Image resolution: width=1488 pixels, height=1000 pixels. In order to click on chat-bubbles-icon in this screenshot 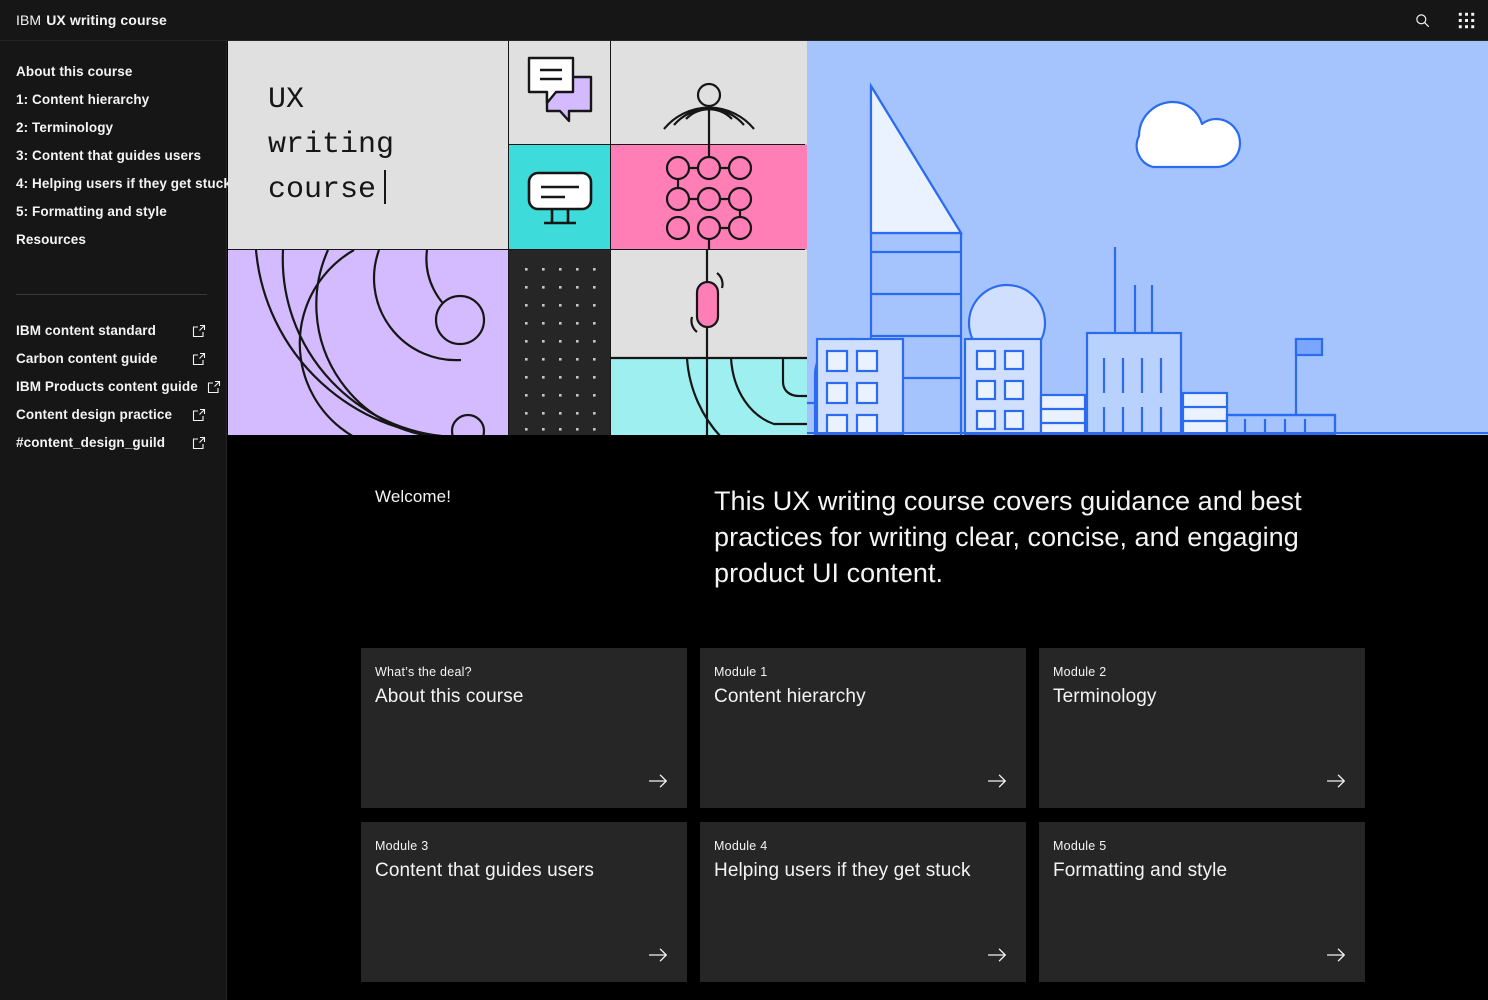, I will do `click(560, 89)`.